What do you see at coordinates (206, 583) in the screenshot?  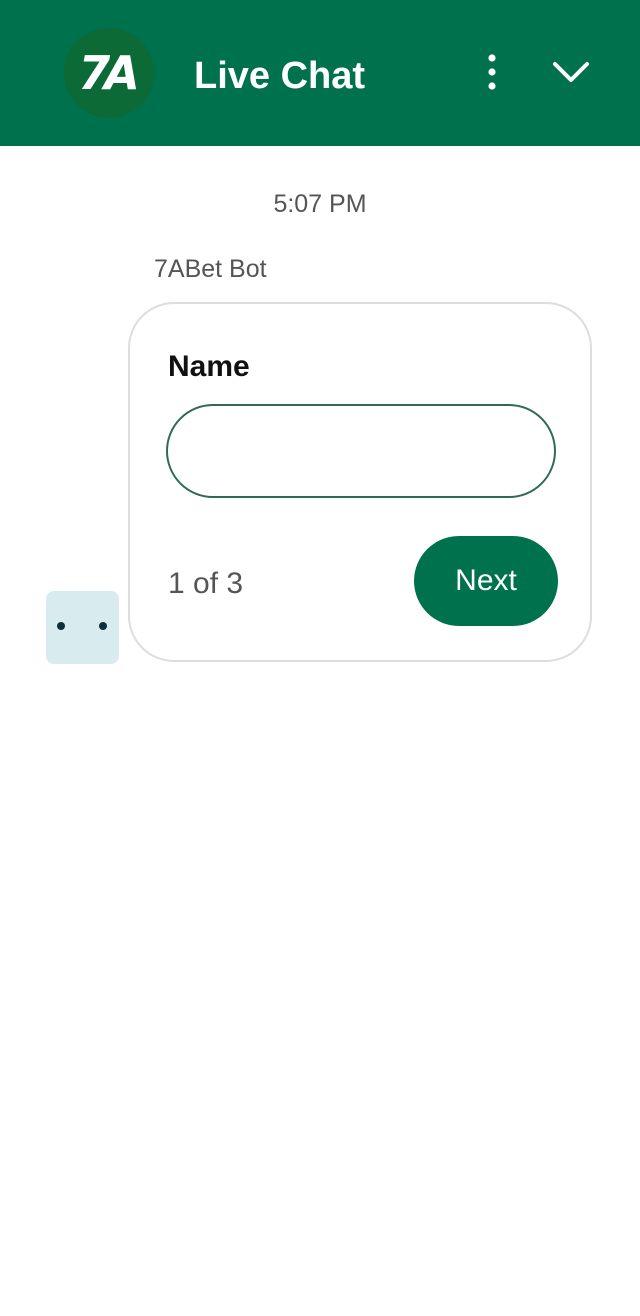 I see `step-indicator: 1 of 3` at bounding box center [206, 583].